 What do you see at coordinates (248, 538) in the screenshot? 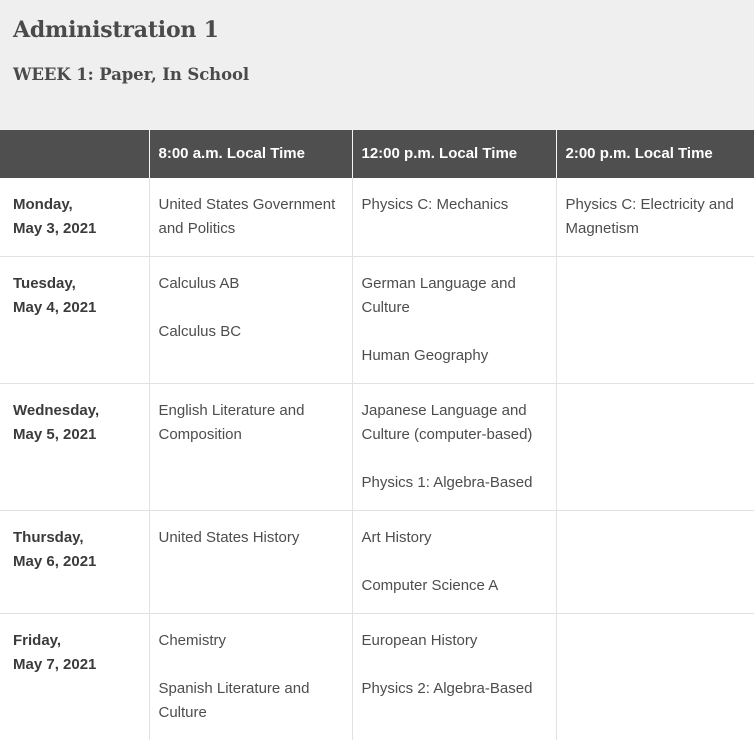
I see `exam-name: United States History` at bounding box center [248, 538].